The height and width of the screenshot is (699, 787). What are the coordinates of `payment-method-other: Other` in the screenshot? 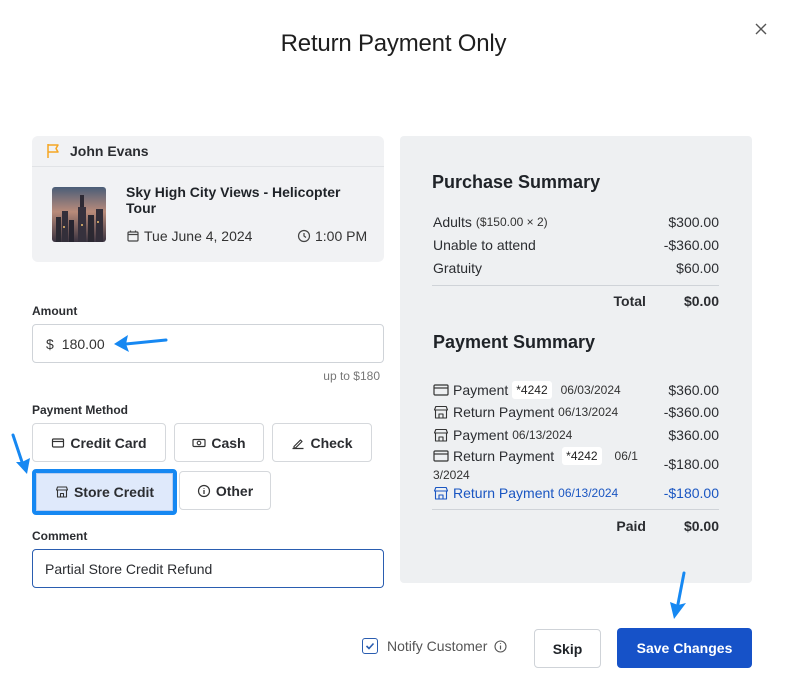 It's located at (225, 490).